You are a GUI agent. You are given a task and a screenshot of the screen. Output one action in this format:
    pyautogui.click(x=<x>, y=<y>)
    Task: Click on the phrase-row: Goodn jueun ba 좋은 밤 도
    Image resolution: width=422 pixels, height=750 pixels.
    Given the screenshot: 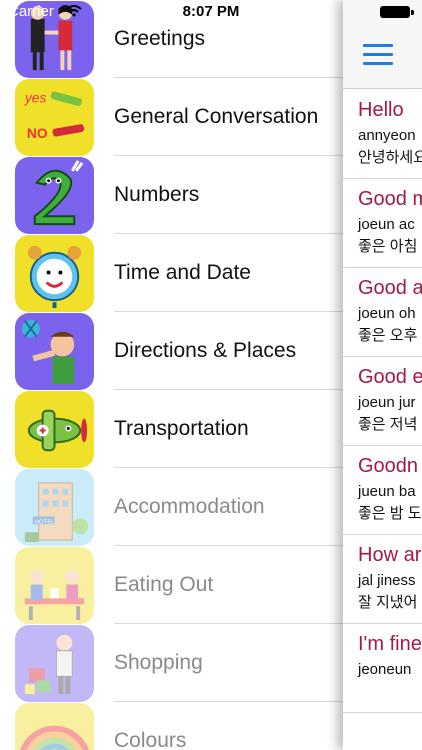 What is the action you would take?
    pyautogui.click(x=382, y=490)
    